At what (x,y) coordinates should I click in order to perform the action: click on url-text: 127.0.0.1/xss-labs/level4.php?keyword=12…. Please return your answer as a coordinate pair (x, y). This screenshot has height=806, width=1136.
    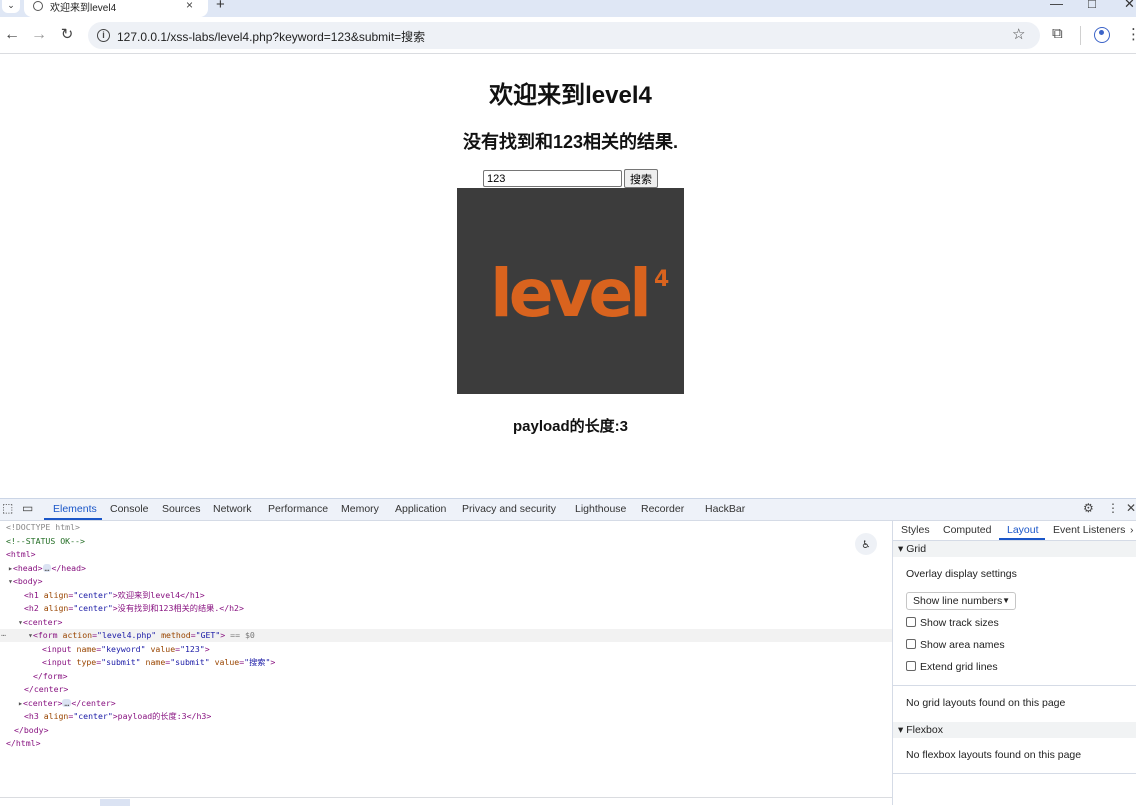
    Looking at the image, I should click on (271, 36).